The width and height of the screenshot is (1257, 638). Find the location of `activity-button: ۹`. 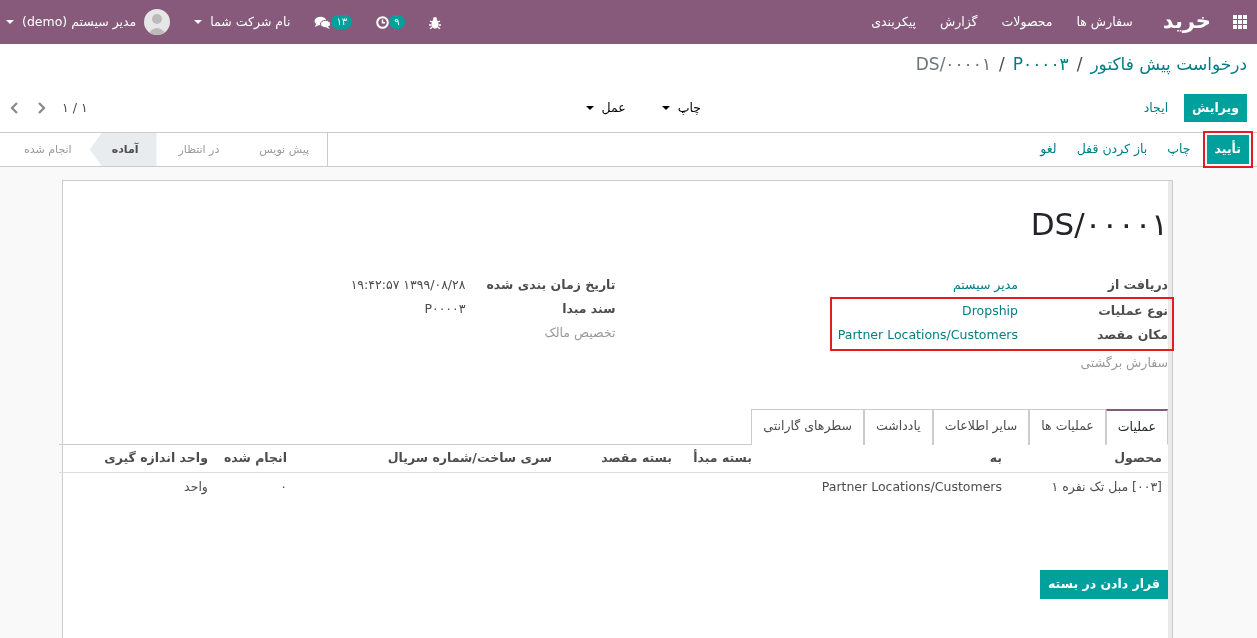

activity-button: ۹ is located at coordinates (390, 22).